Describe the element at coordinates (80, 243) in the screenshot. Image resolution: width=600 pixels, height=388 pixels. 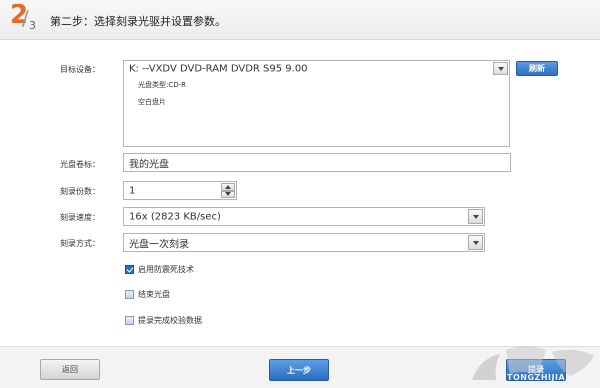
I see `mode-label: 刻录方式：` at that location.